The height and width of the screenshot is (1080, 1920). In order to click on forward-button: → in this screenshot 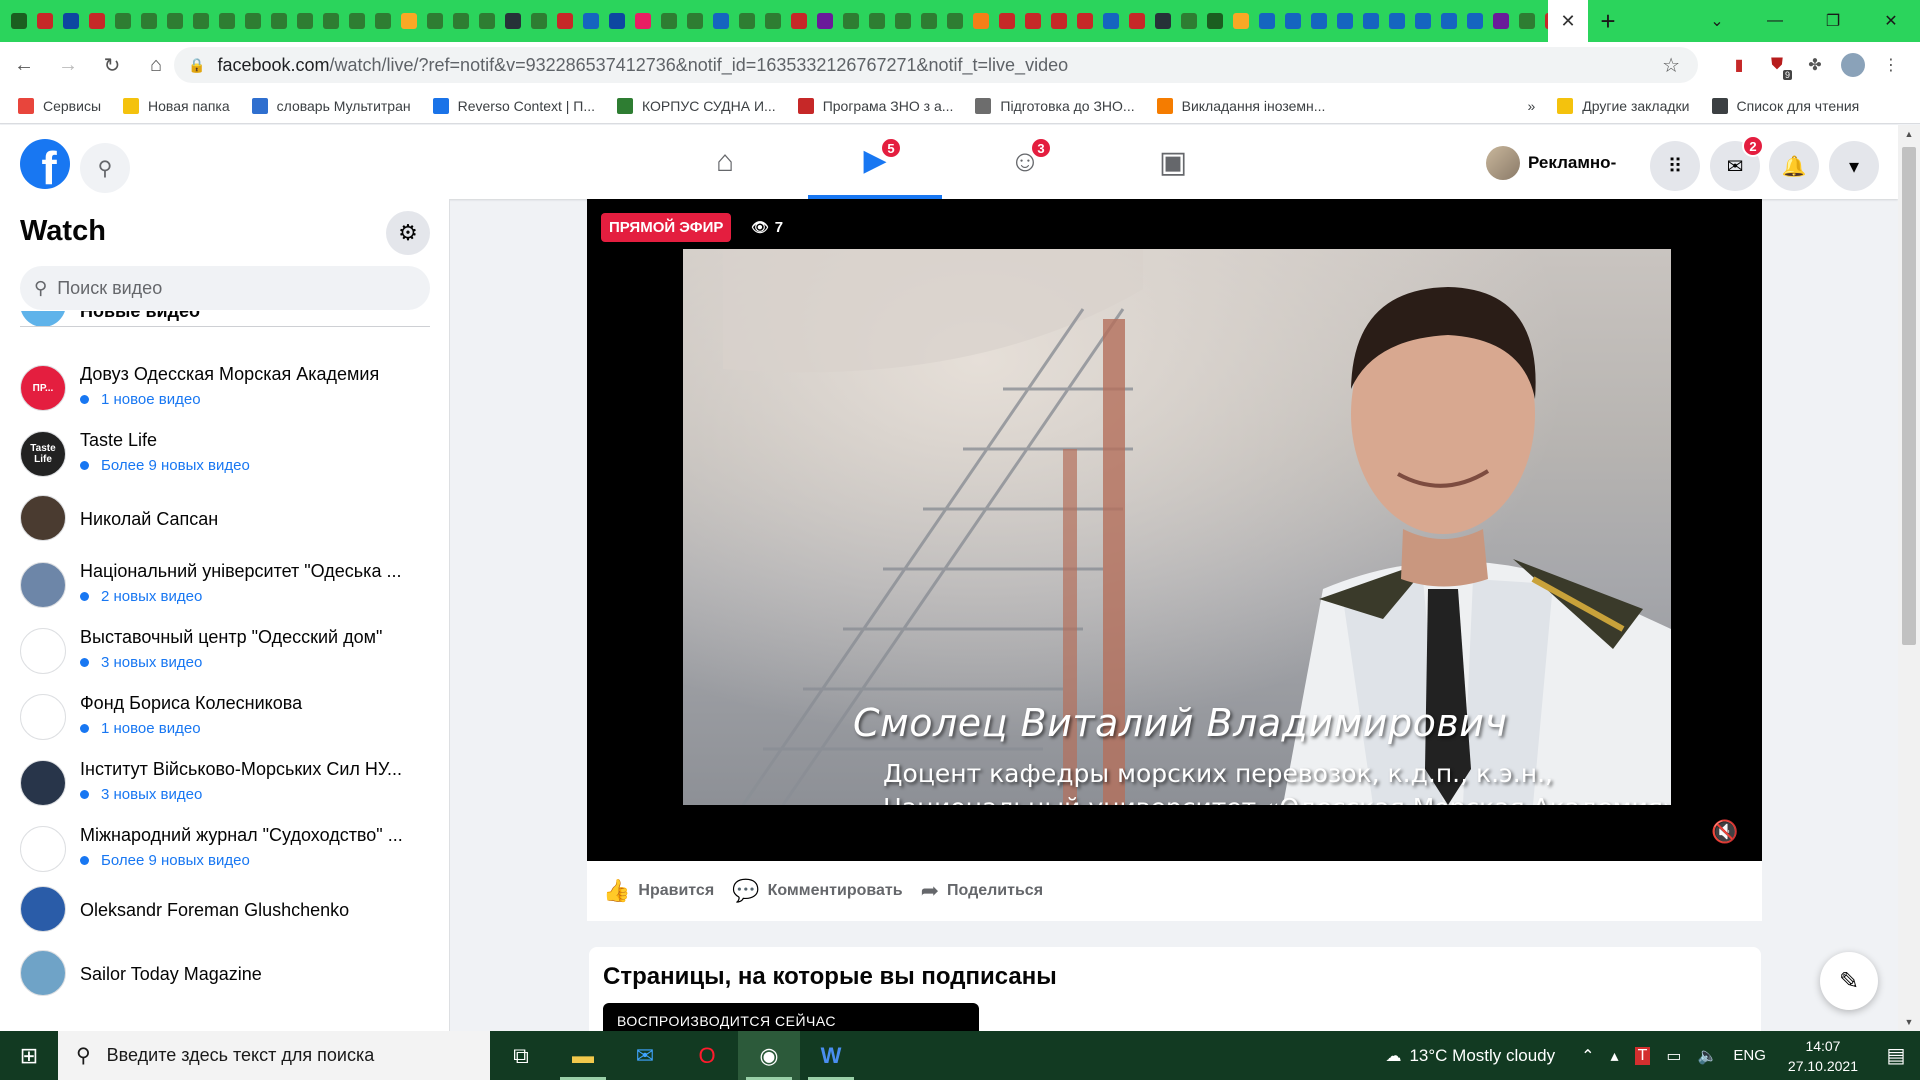, I will do `click(68, 65)`.